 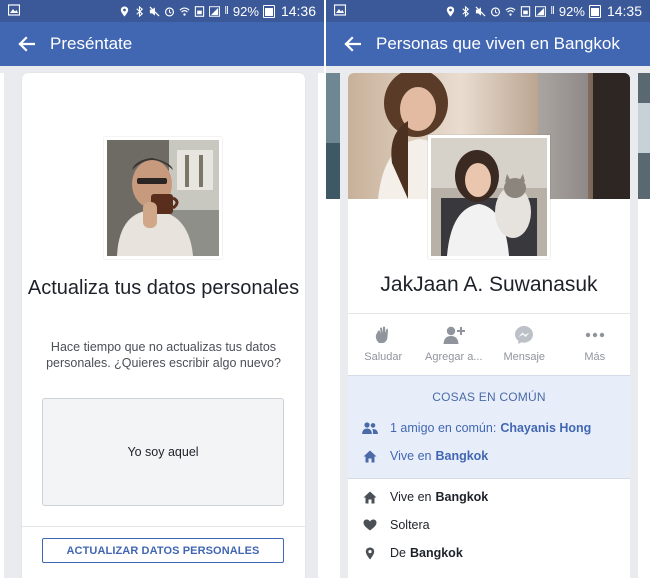 I want to click on bio-input: Yo soy aquel, so click(x=163, y=452).